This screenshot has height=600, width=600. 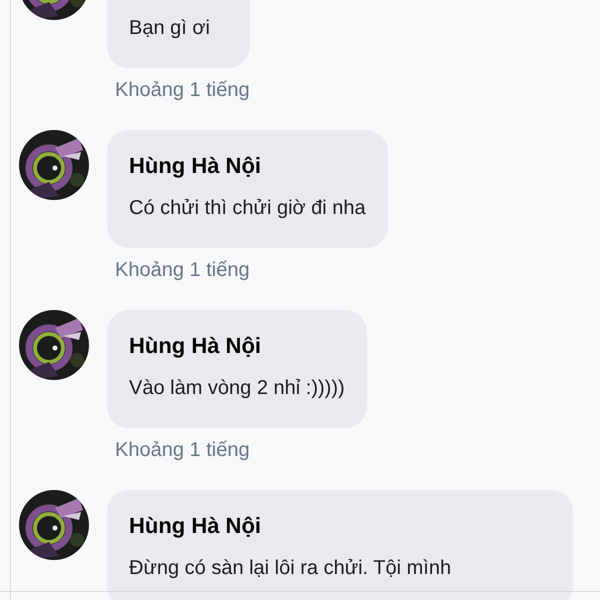 What do you see at coordinates (237, 388) in the screenshot?
I see `comment-text: Vào làm vòng 2 nhỉ :)))))` at bounding box center [237, 388].